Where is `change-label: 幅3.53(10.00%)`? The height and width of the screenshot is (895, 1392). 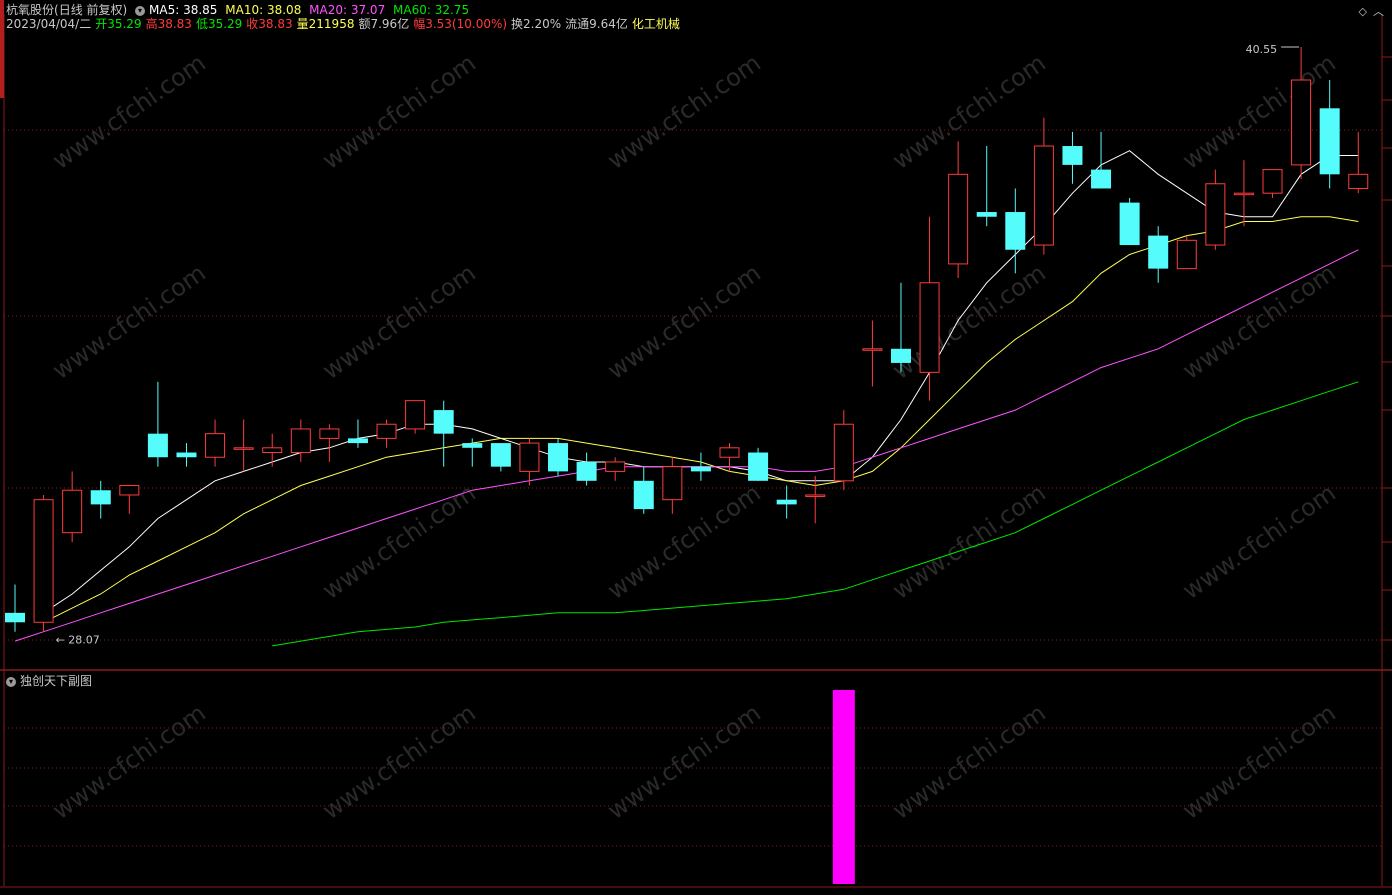 change-label: 幅3.53(10.00%) is located at coordinates (460, 24).